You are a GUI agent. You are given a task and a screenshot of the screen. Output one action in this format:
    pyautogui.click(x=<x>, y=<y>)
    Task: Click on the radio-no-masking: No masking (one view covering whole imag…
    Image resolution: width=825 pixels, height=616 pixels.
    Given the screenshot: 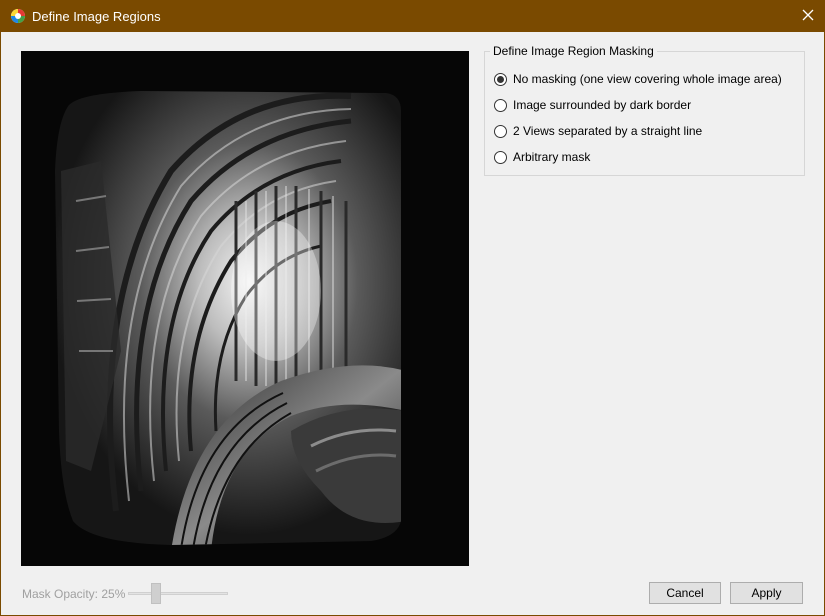 What is the action you would take?
    pyautogui.click(x=638, y=79)
    